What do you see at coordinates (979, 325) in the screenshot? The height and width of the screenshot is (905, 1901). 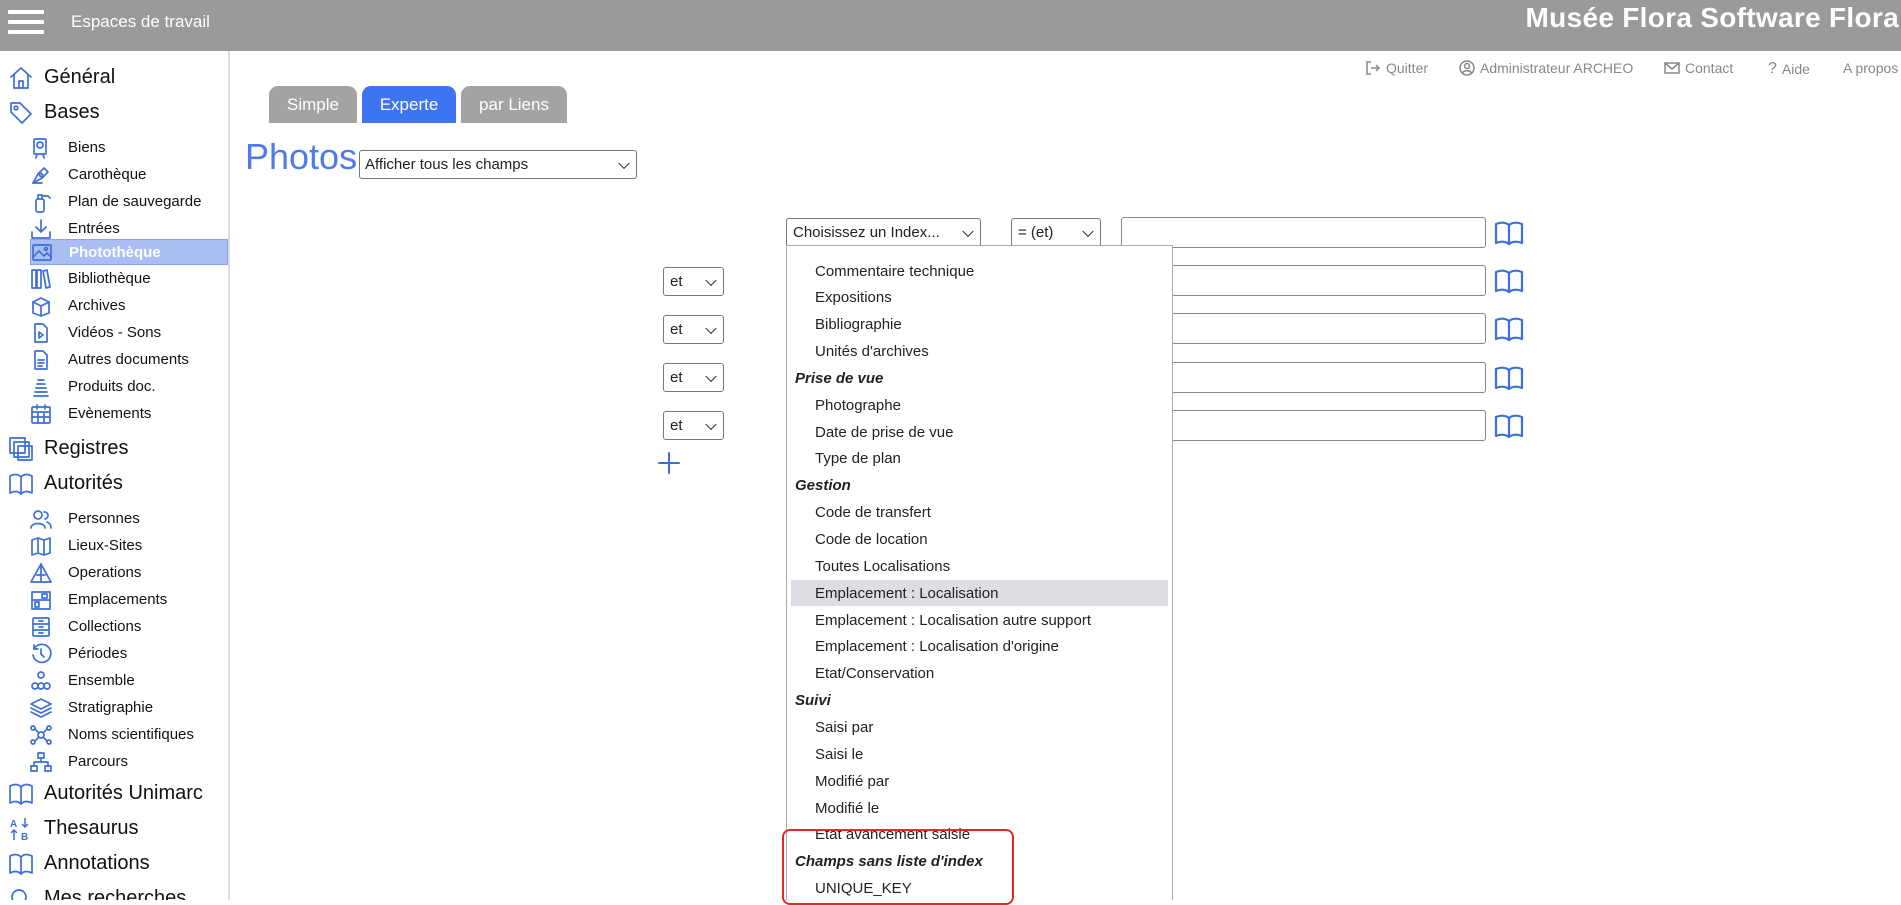 I see `dropdown-option: Bibliographie` at bounding box center [979, 325].